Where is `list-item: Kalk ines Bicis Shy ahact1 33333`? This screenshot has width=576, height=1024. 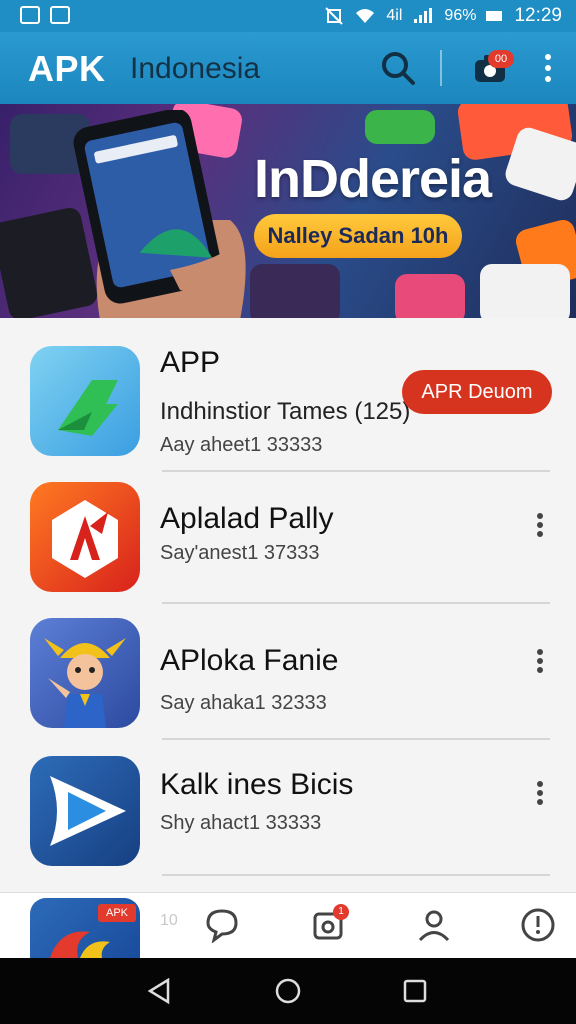
list-item: Kalk ines Bicis Shy ahact1 33333 is located at coordinates (288, 809).